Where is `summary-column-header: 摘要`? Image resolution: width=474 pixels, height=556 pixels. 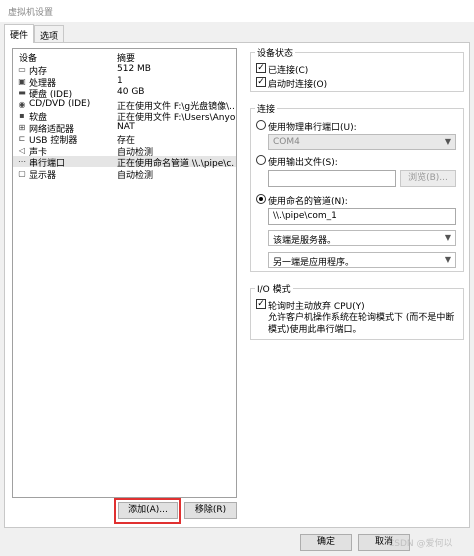 summary-column-header: 摘要 is located at coordinates (126, 57).